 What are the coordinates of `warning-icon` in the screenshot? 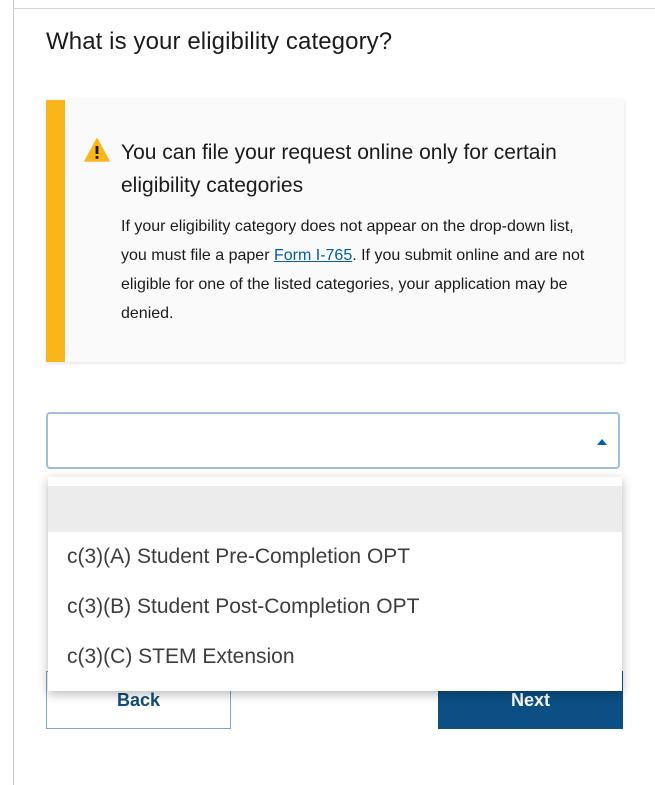 It's located at (97, 150).